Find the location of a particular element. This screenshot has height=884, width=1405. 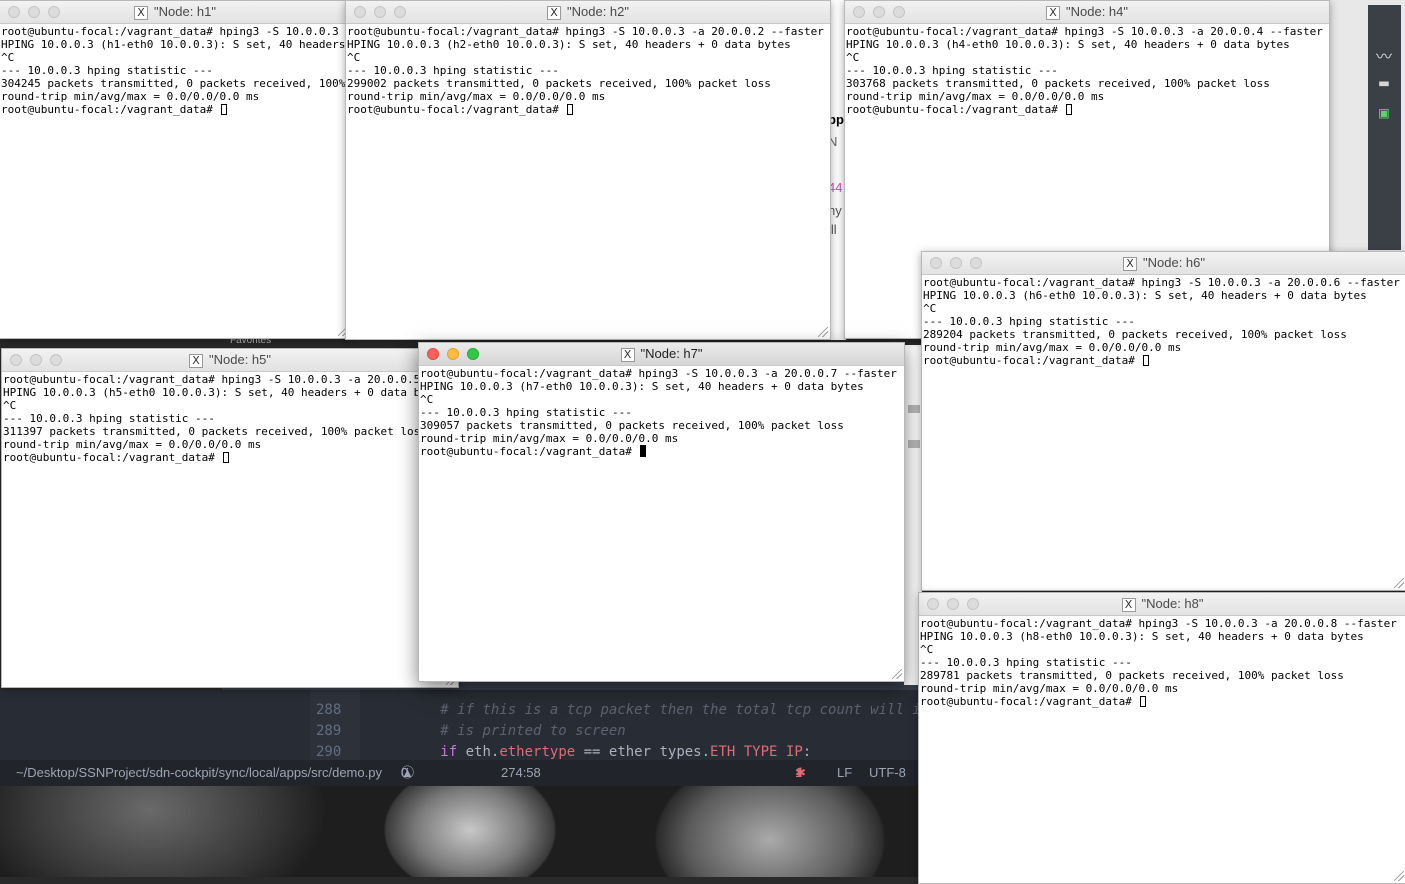

code-constant: ETH TYPE IP is located at coordinates (756, 752).